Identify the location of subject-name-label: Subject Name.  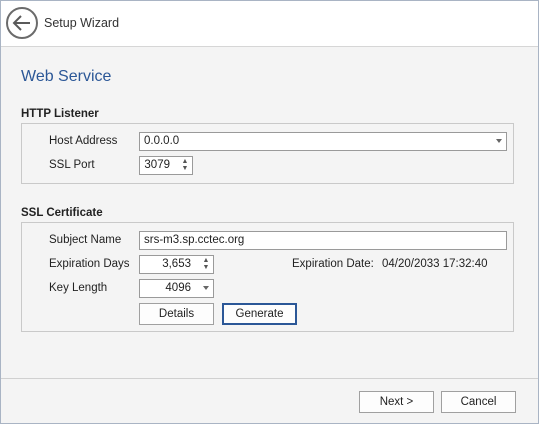
(85, 240).